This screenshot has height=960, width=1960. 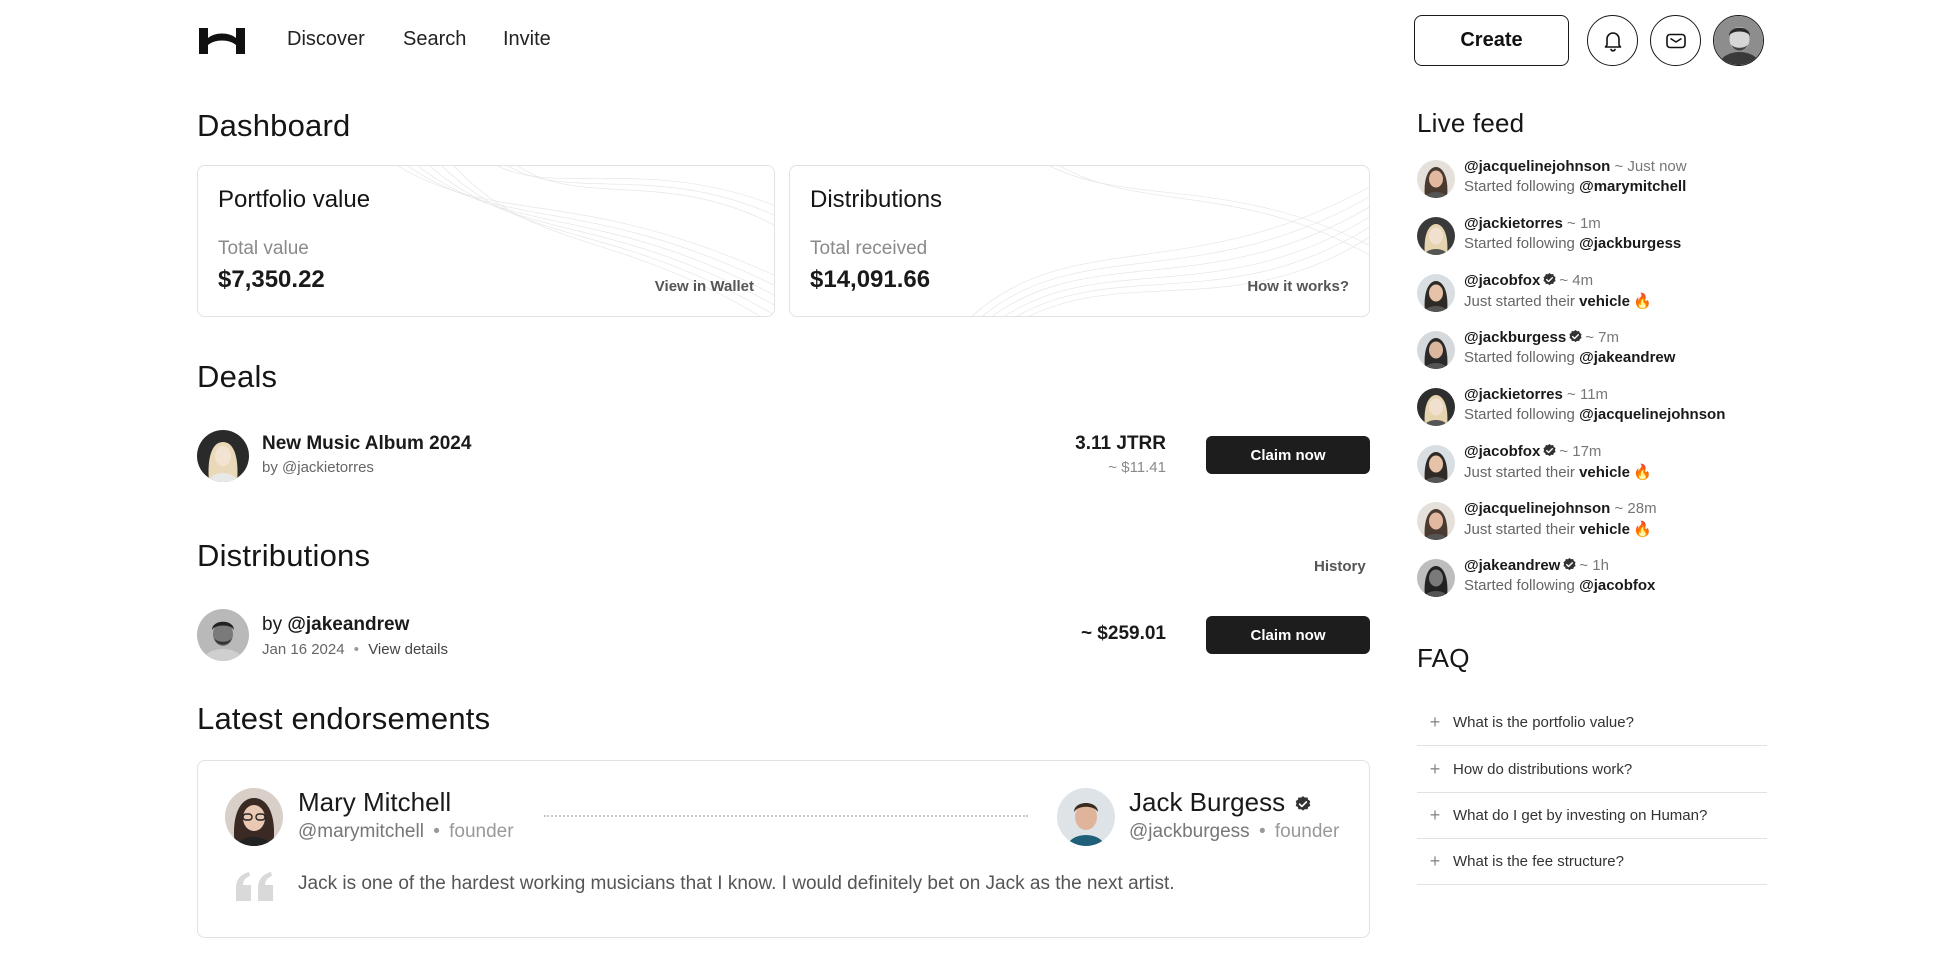 What do you see at coordinates (434, 39) in the screenshot?
I see `nav-search: Search` at bounding box center [434, 39].